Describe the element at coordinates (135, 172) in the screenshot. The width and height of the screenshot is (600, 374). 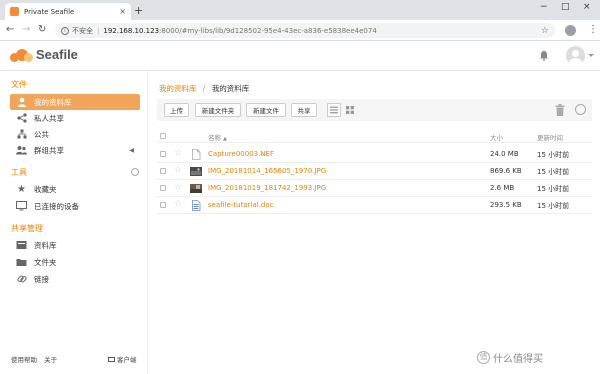
I see `settings-gear-icon` at that location.